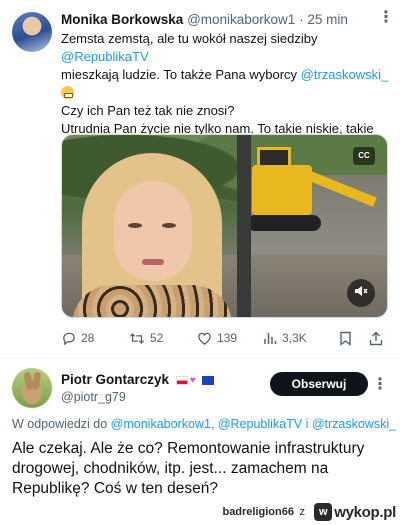 This screenshot has height=525, width=400. Describe the element at coordinates (323, 512) in the screenshot. I see `wykop-logo-icon: w` at that location.